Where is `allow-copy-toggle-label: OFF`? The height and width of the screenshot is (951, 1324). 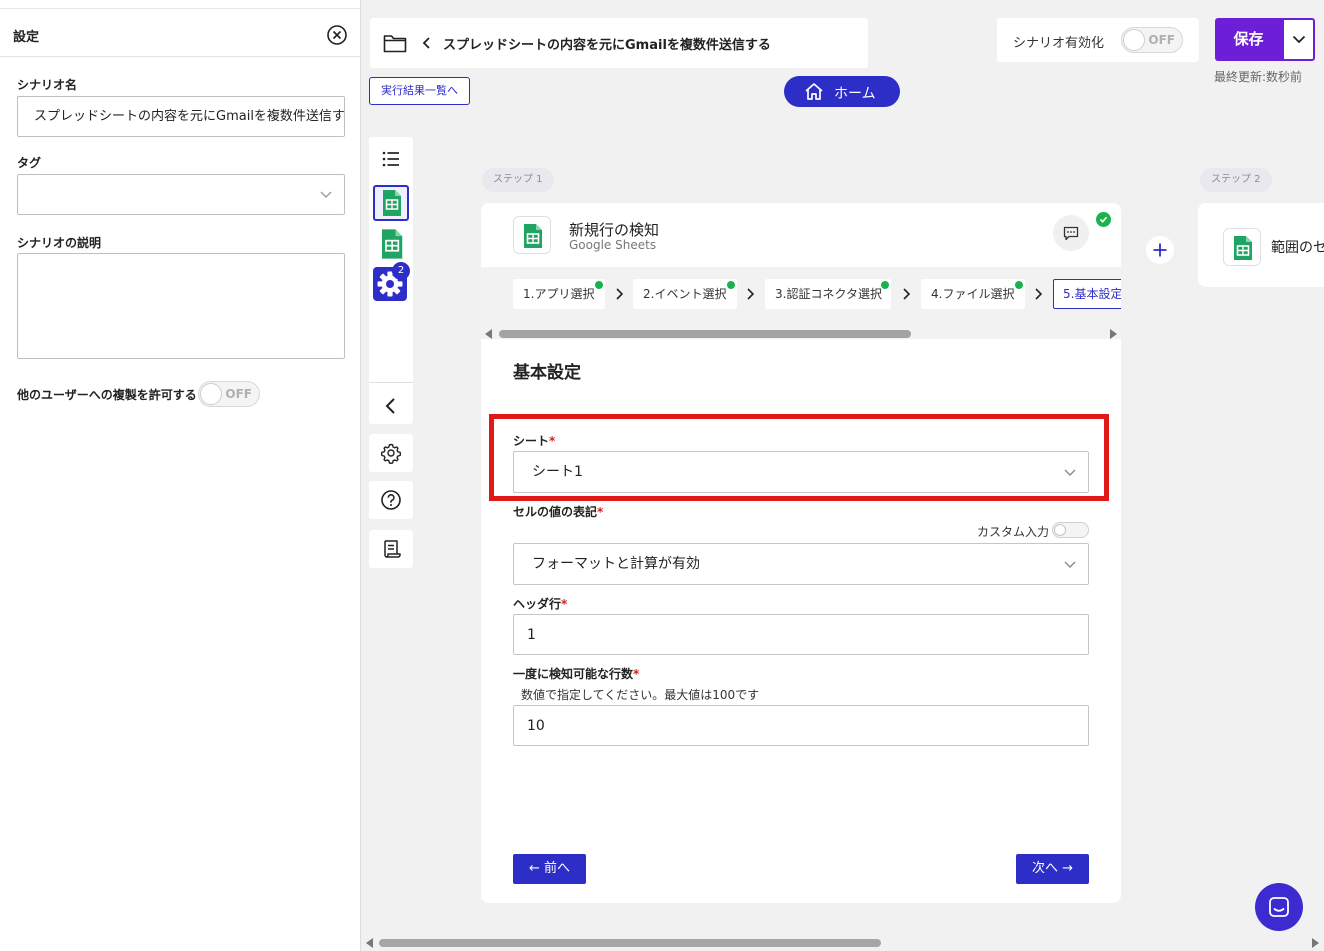 allow-copy-toggle-label: OFF is located at coordinates (238, 394).